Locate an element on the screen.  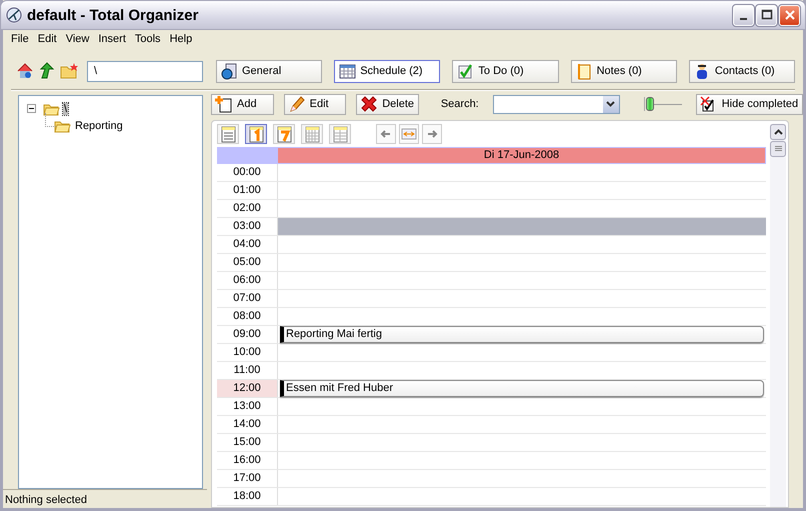
hour-label: 12:00 is located at coordinates (247, 388).